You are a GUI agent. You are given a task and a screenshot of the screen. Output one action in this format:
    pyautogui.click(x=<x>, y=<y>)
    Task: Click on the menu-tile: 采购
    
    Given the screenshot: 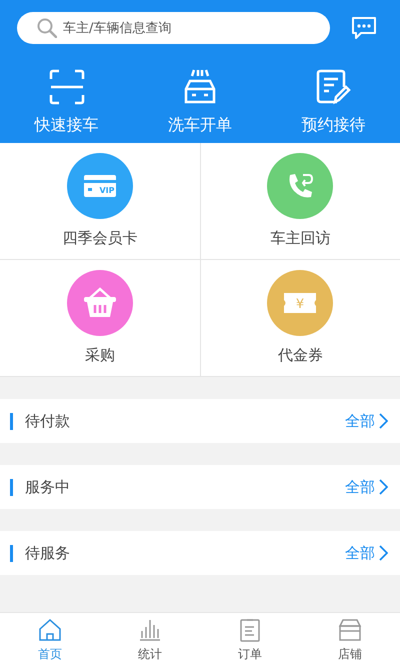 What is the action you would take?
    pyautogui.click(x=100, y=318)
    